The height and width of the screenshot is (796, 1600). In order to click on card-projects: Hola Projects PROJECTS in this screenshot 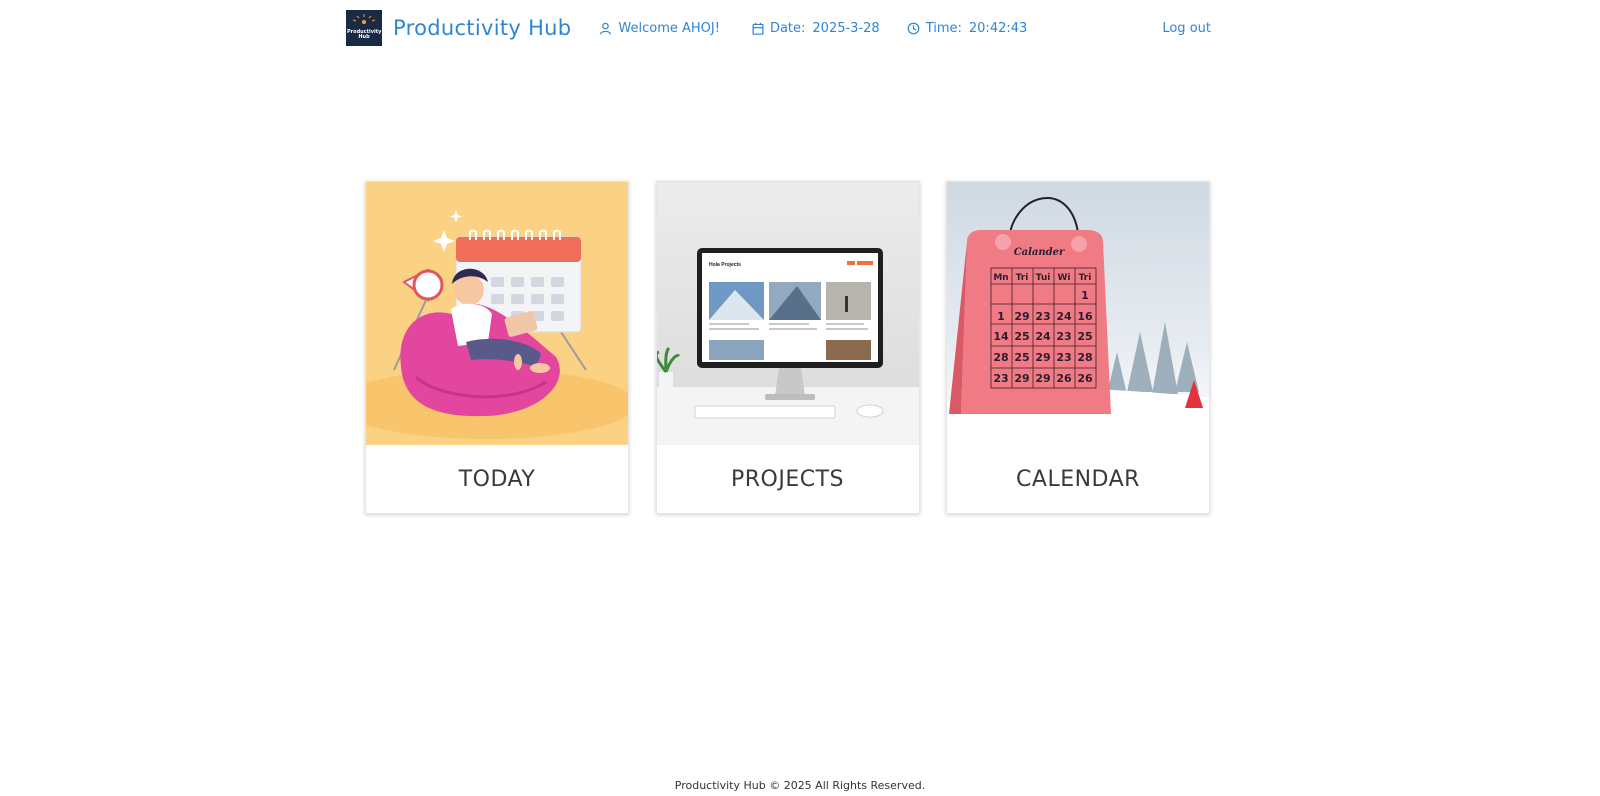, I will do `click(787, 347)`.